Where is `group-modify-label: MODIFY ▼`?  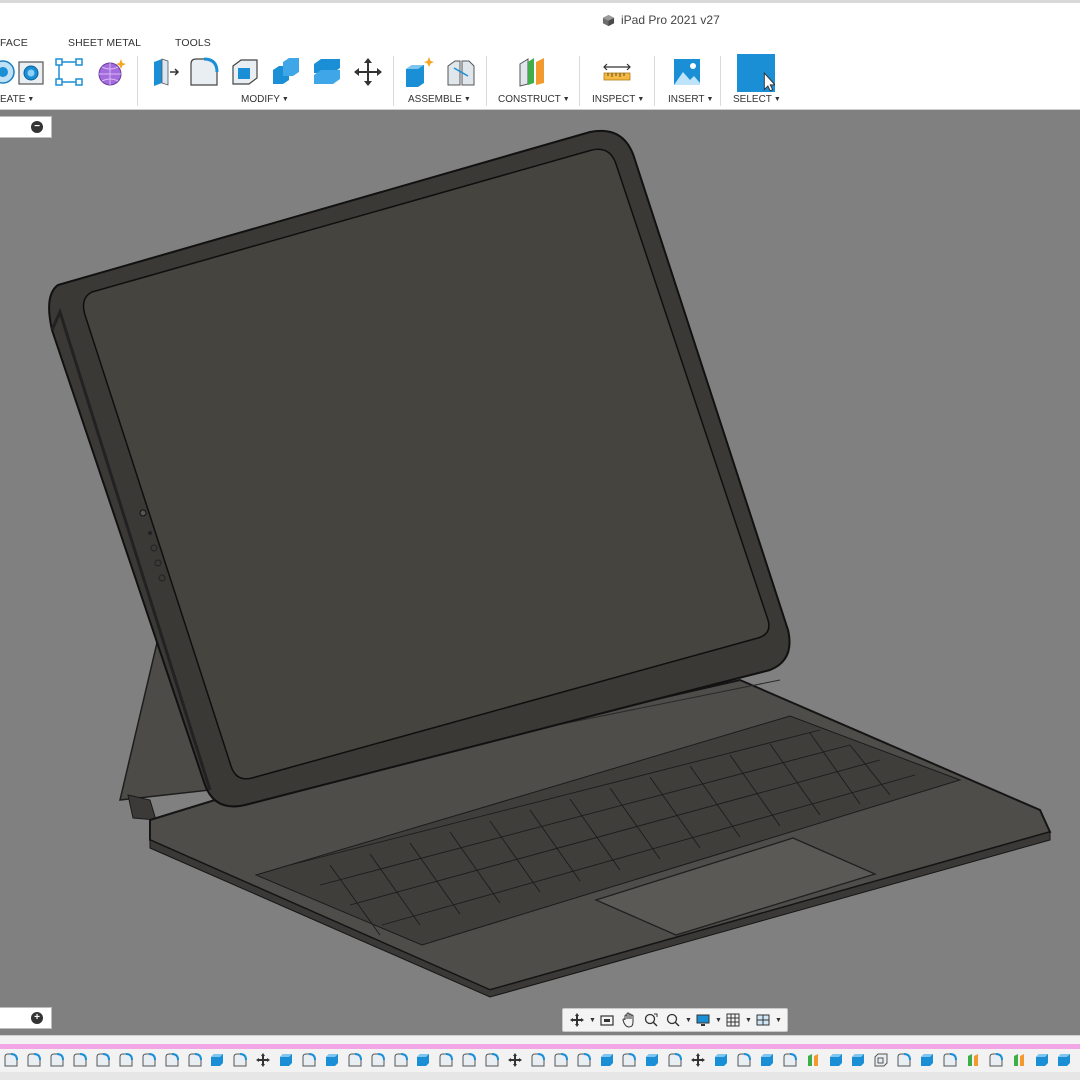 group-modify-label: MODIFY ▼ is located at coordinates (265, 99).